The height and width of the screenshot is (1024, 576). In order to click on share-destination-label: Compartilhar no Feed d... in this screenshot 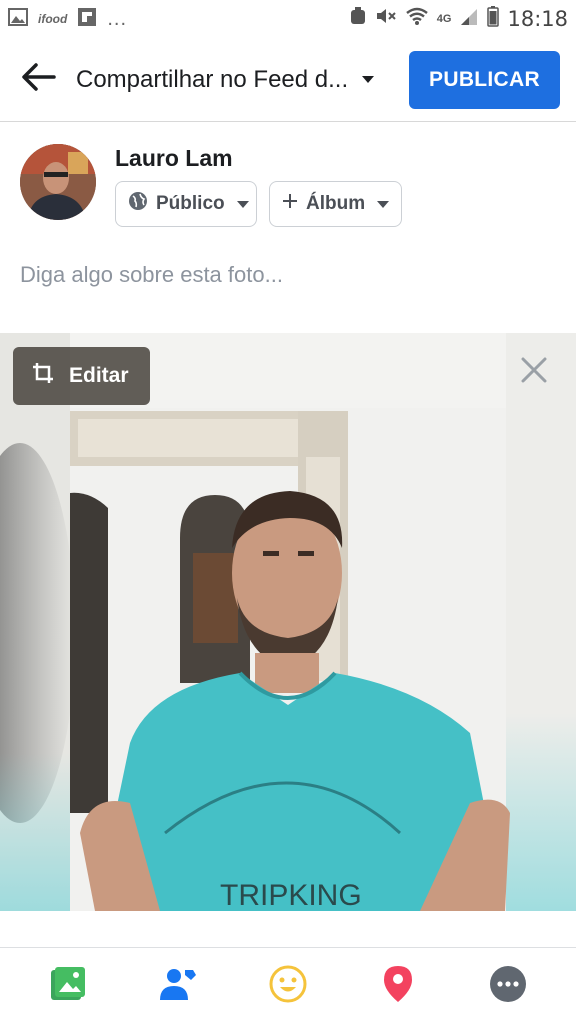, I will do `click(212, 79)`.